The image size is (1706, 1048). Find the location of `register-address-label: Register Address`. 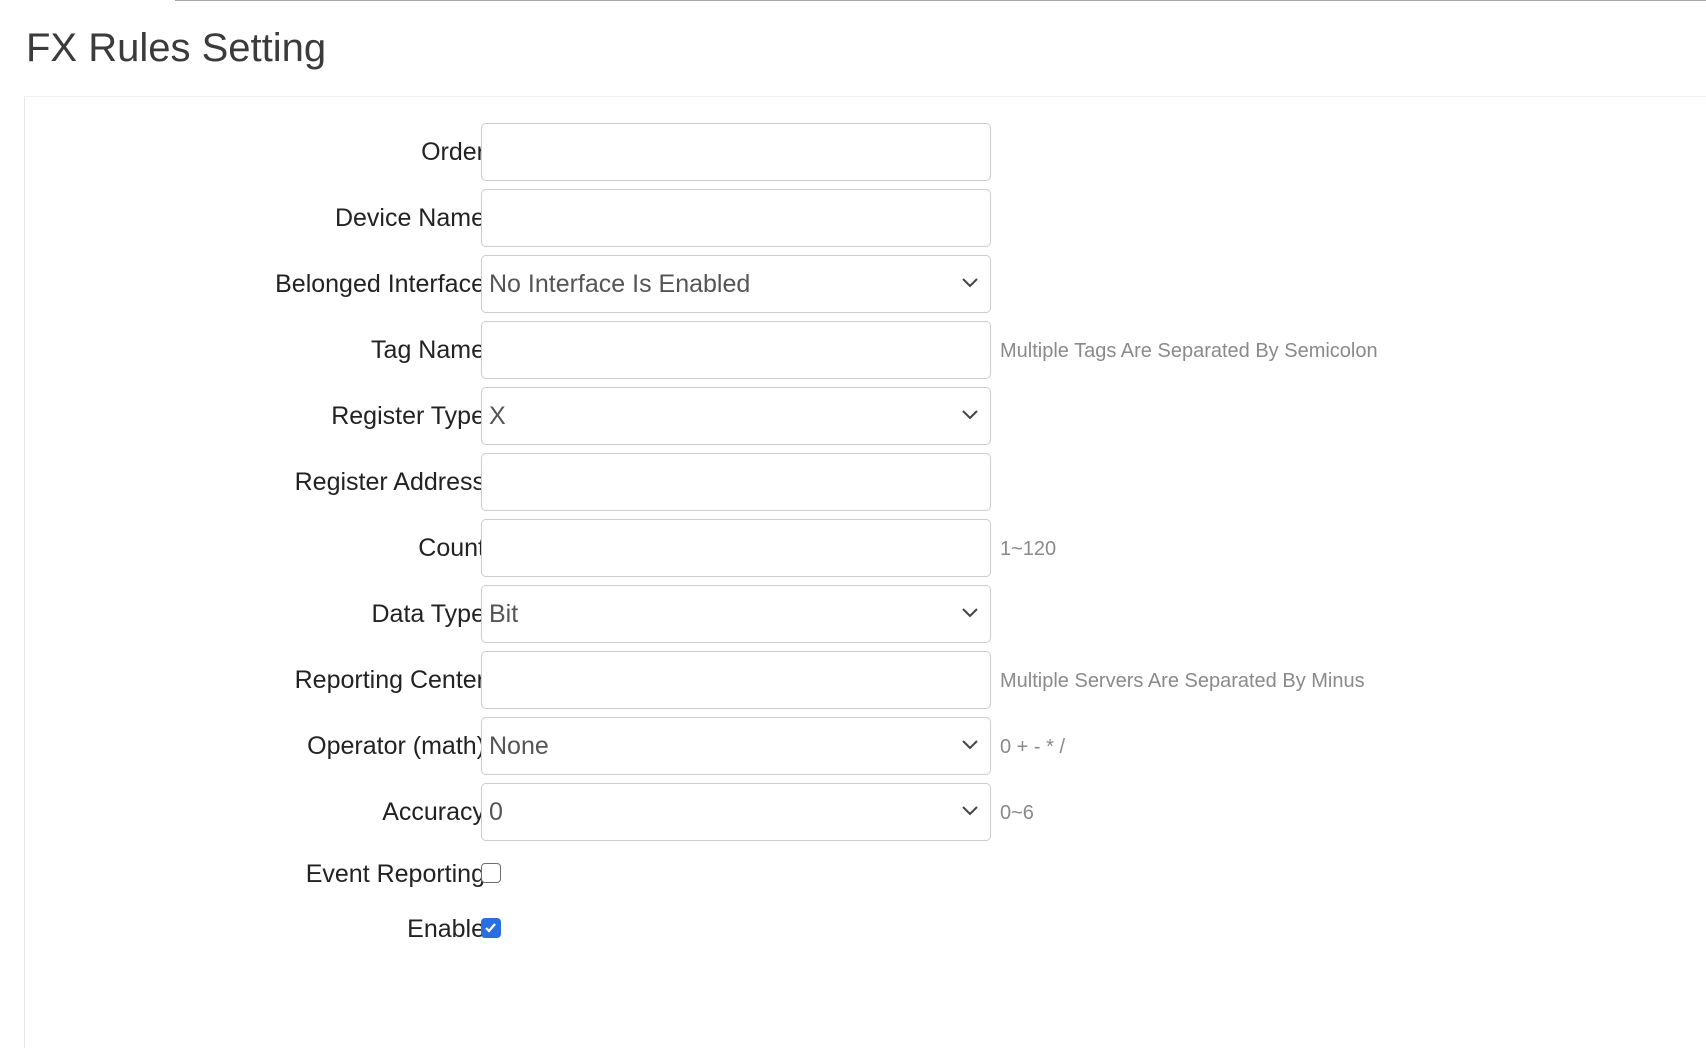

register-address-label: Register Address is located at coordinates (389, 482).